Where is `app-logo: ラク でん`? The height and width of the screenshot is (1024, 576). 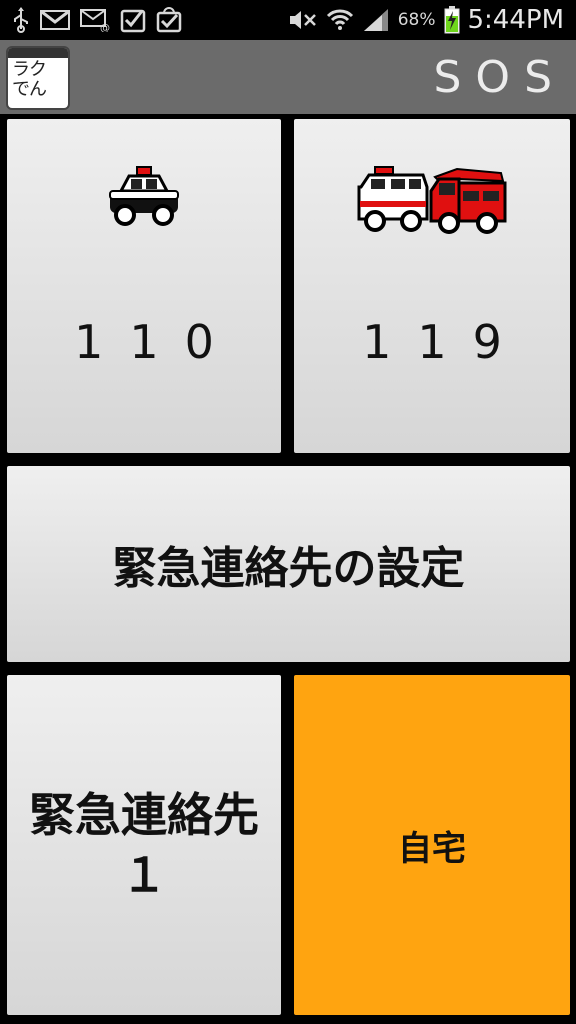
app-logo: ラク でん is located at coordinates (38, 78).